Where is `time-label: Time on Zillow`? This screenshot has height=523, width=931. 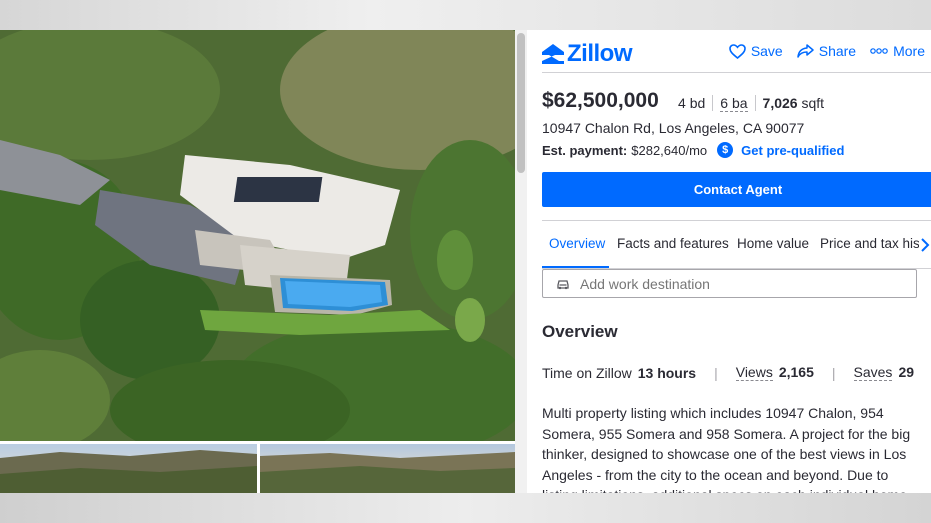 time-label: Time on Zillow is located at coordinates (587, 372).